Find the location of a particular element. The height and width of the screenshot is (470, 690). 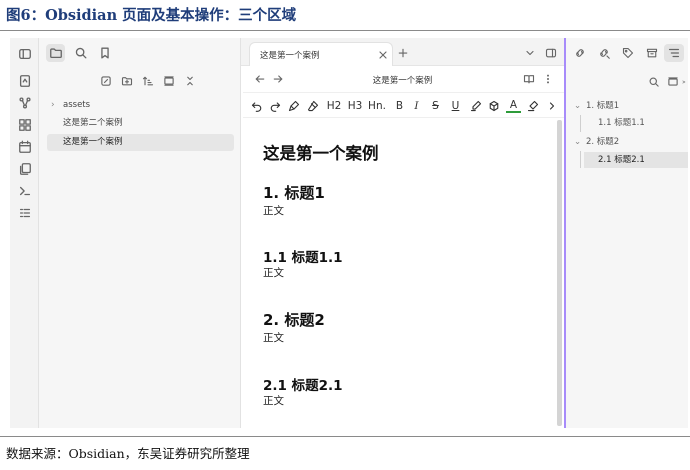

outline-reveal-icon is located at coordinates (672, 81).